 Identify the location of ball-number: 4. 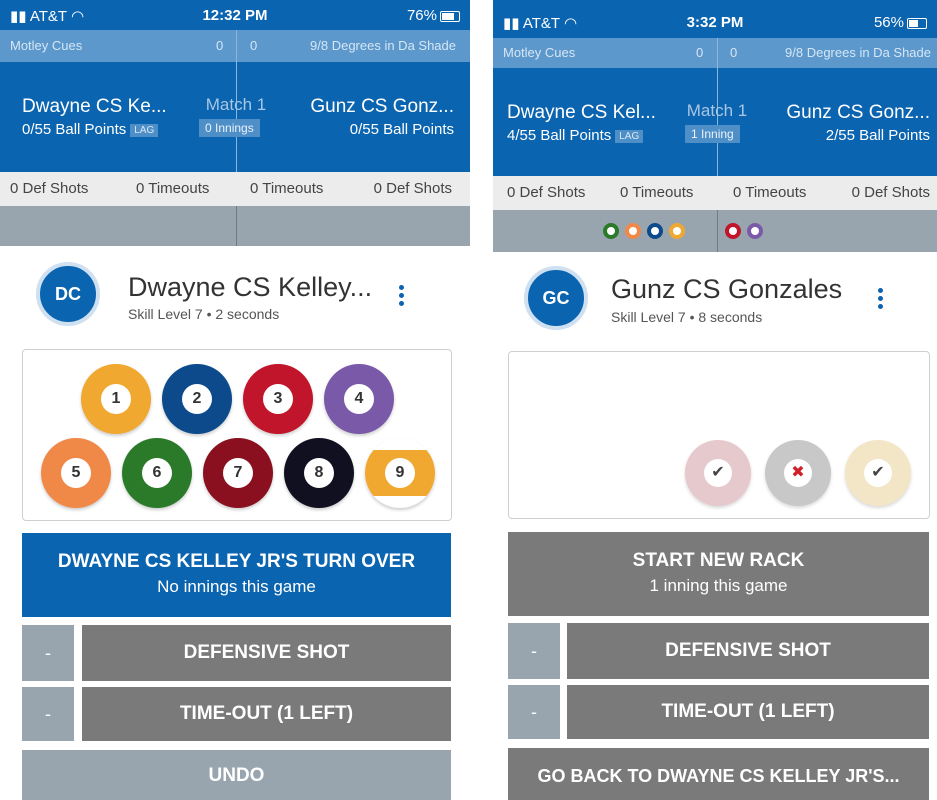
(359, 399).